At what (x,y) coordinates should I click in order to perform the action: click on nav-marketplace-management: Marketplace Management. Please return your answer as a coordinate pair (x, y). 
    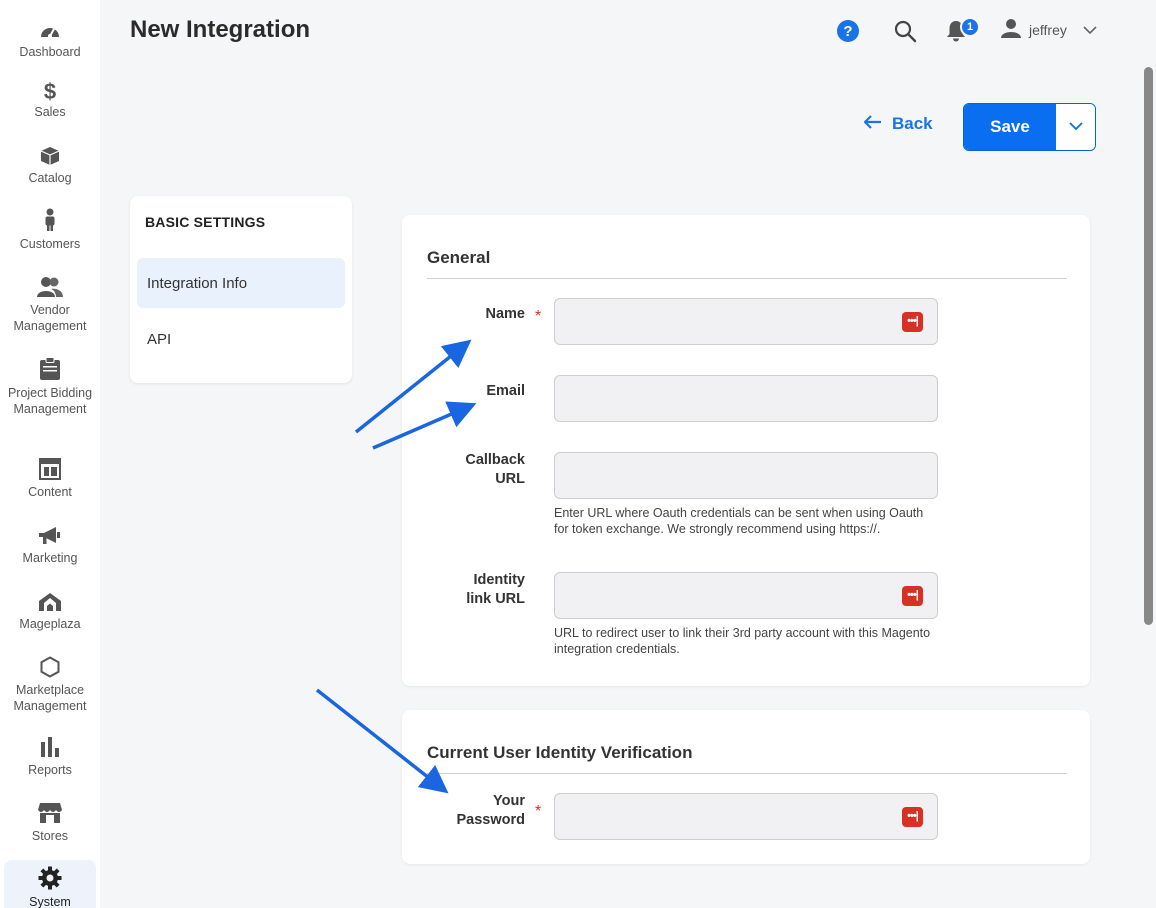
    Looking at the image, I should click on (50, 683).